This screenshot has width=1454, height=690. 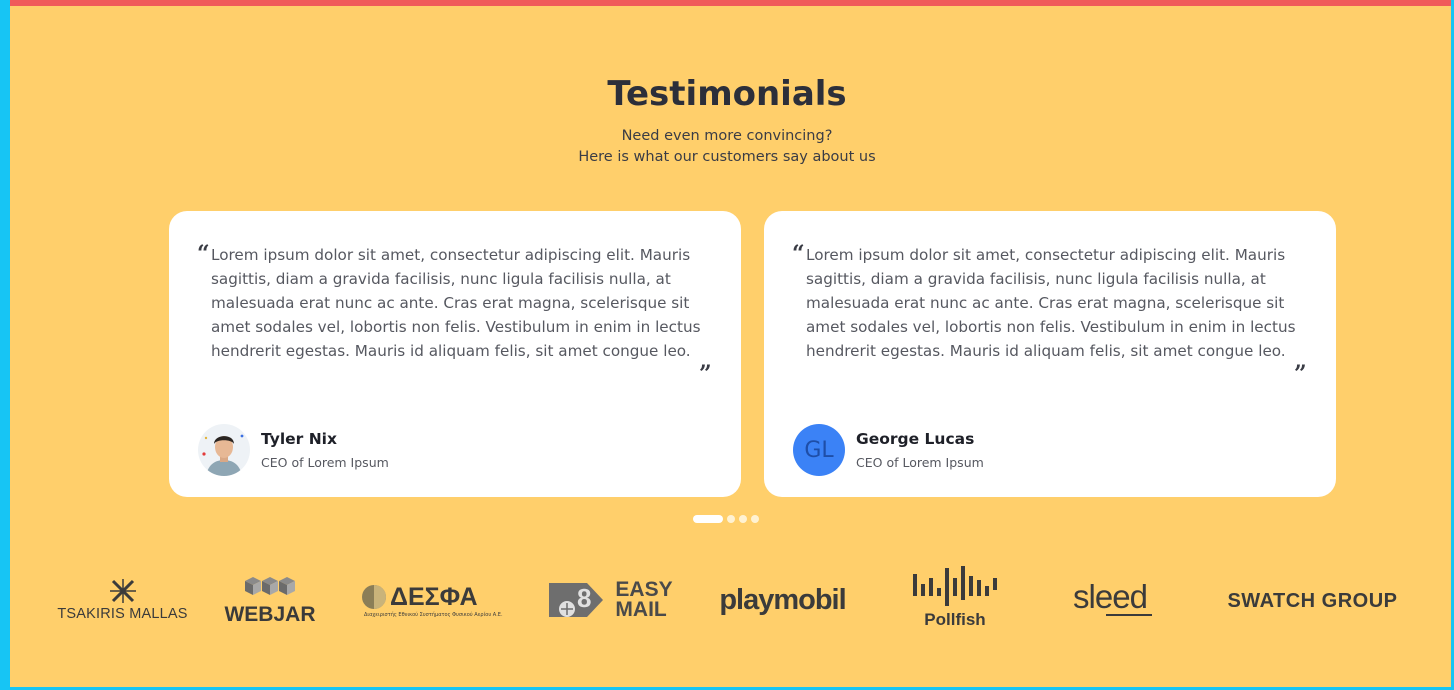 I want to click on avatar-initials: GL, so click(x=819, y=450).